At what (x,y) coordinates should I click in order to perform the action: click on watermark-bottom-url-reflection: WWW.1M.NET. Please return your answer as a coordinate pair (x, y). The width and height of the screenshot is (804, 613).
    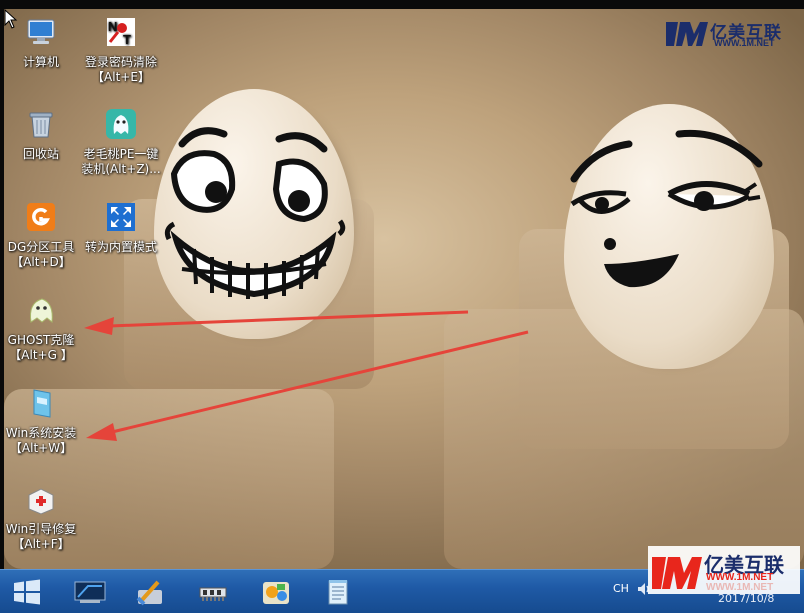
    Looking at the image, I should click on (740, 587).